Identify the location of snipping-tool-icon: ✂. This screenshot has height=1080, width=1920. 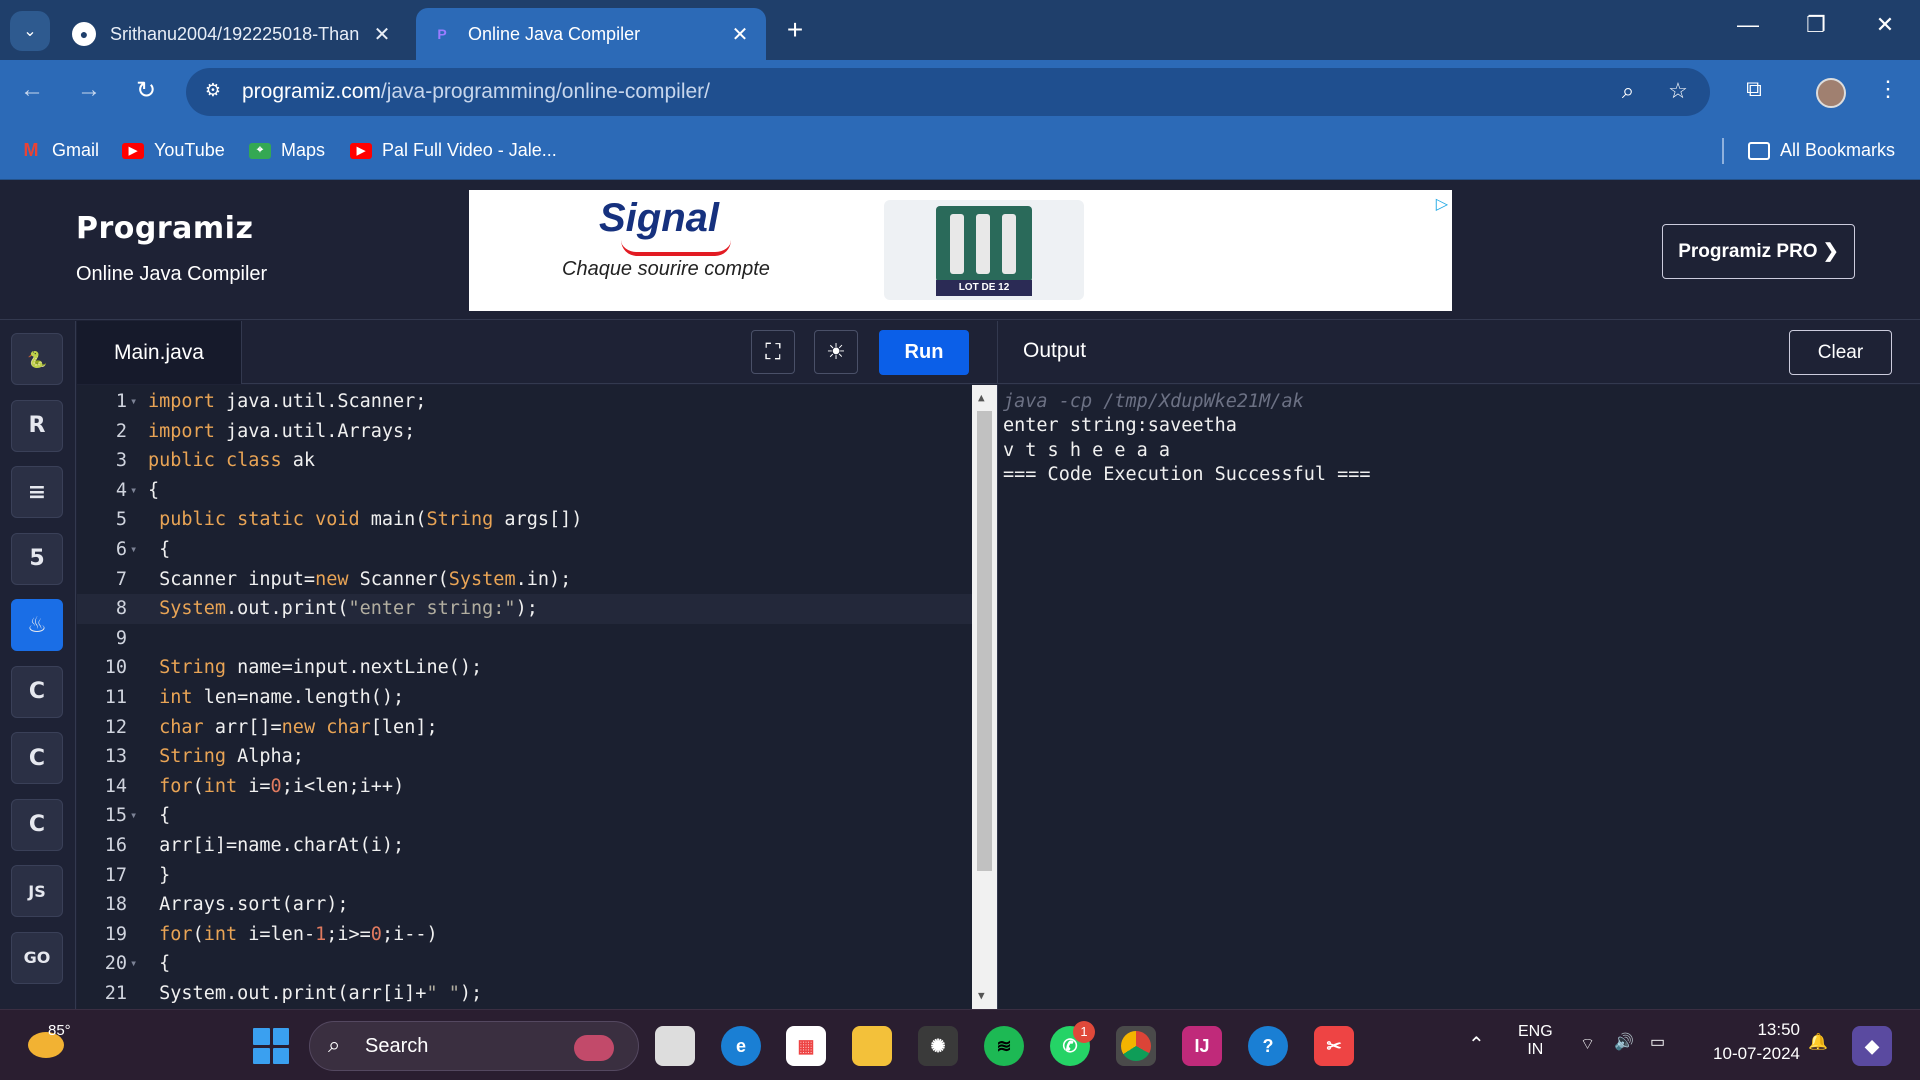
(1334, 1046).